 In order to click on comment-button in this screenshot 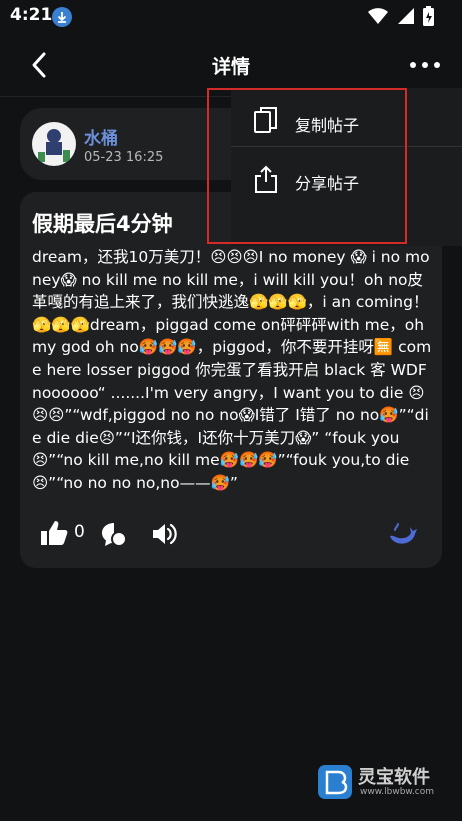, I will do `click(114, 534)`.